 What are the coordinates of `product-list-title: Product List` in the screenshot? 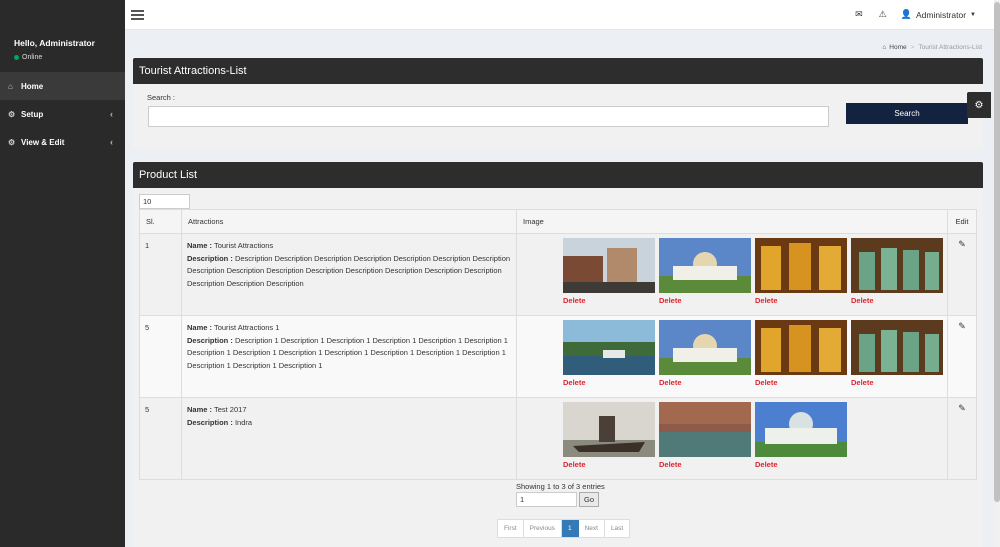 It's located at (558, 175).